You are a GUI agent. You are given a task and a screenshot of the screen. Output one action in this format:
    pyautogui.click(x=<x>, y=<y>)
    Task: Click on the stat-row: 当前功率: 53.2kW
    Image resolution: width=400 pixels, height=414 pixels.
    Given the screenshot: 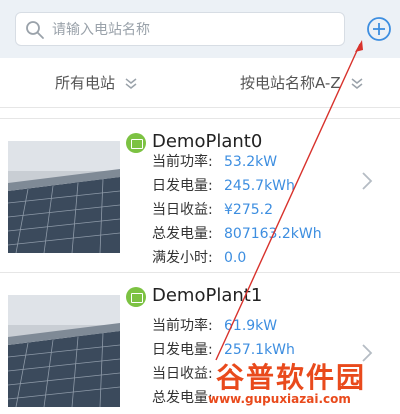 What is the action you would take?
    pyautogui.click(x=214, y=161)
    